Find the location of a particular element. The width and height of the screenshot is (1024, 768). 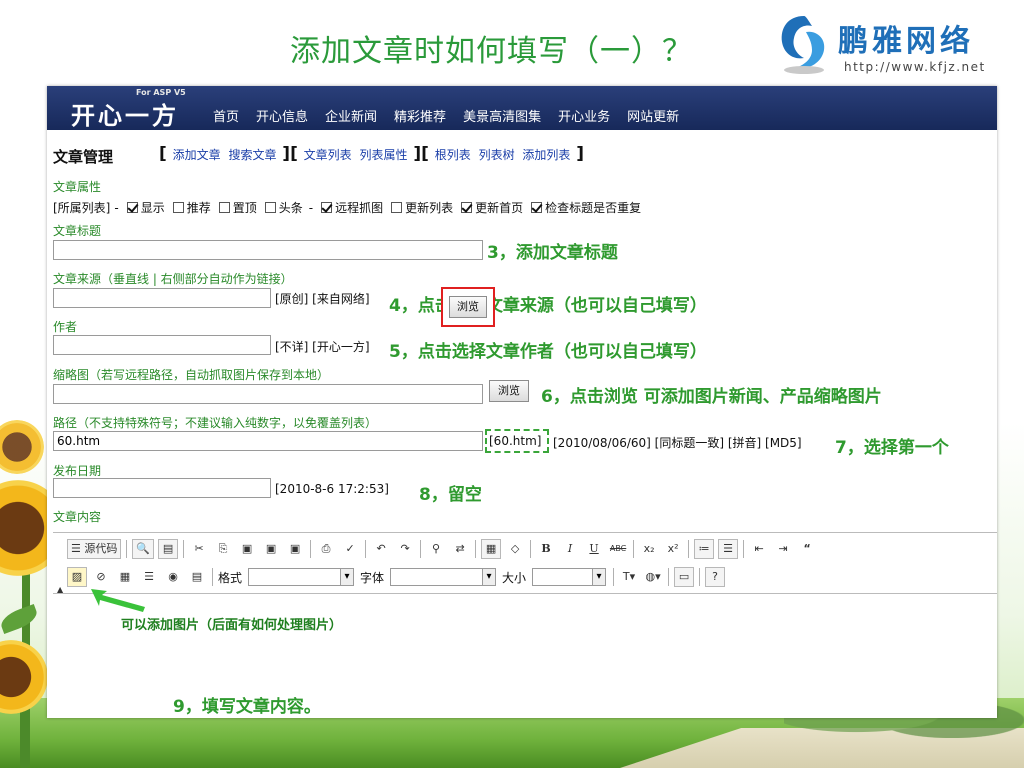

link-root-list: 根列表 is located at coordinates (453, 155).